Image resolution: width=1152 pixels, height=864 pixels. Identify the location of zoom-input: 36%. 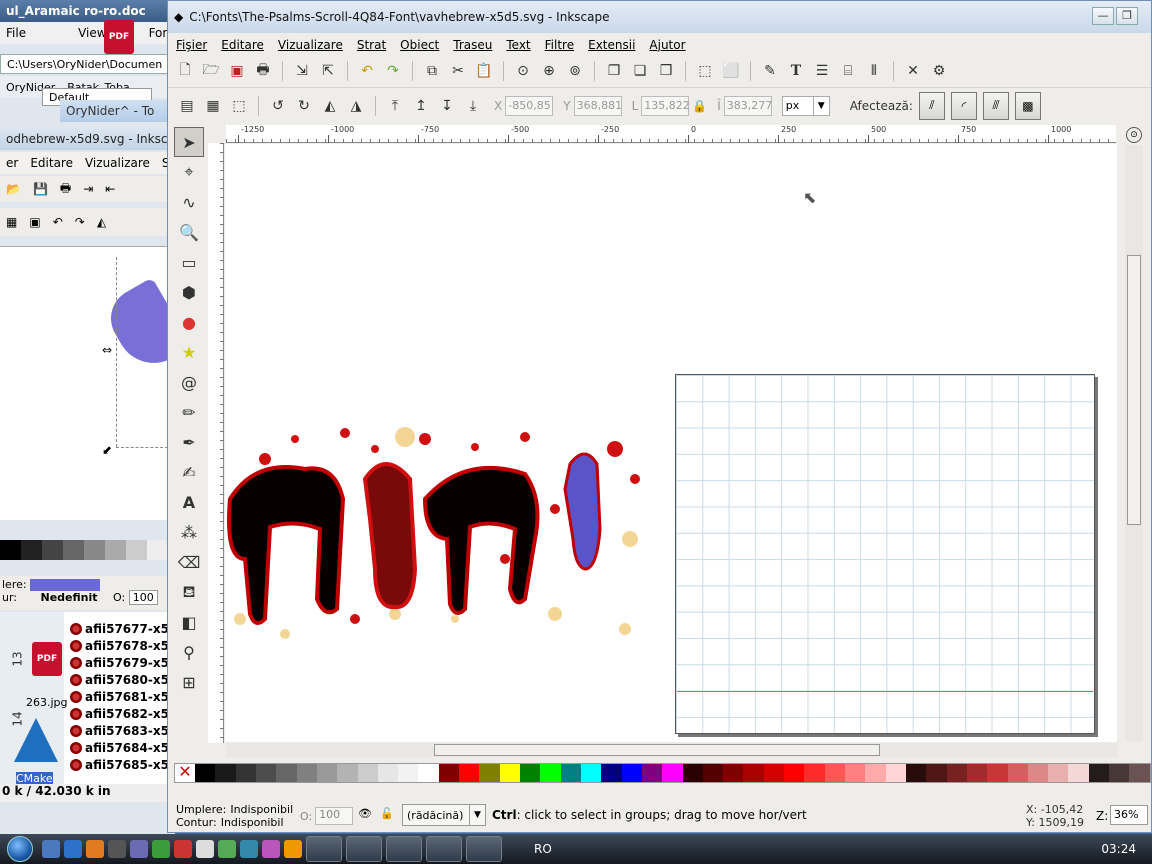
(1129, 815).